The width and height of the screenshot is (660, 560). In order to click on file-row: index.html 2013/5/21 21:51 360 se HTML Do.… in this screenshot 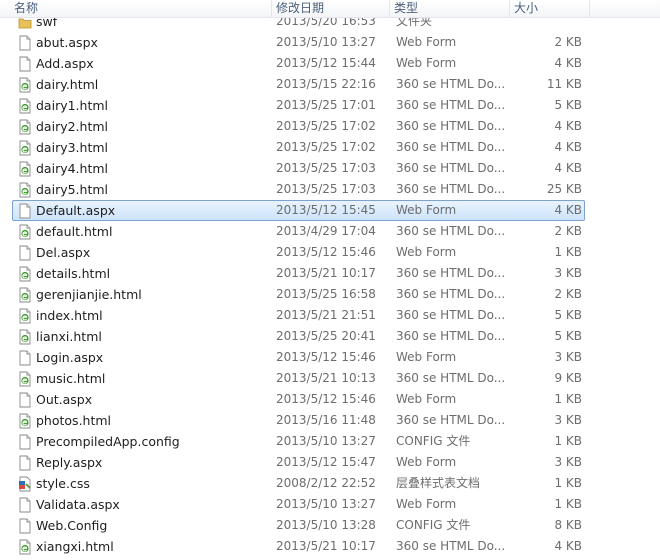, I will do `click(330, 315)`.